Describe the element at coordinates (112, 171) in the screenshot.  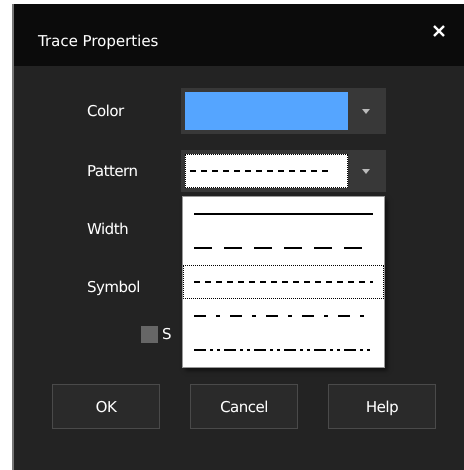
I see `field-label: Pattern` at that location.